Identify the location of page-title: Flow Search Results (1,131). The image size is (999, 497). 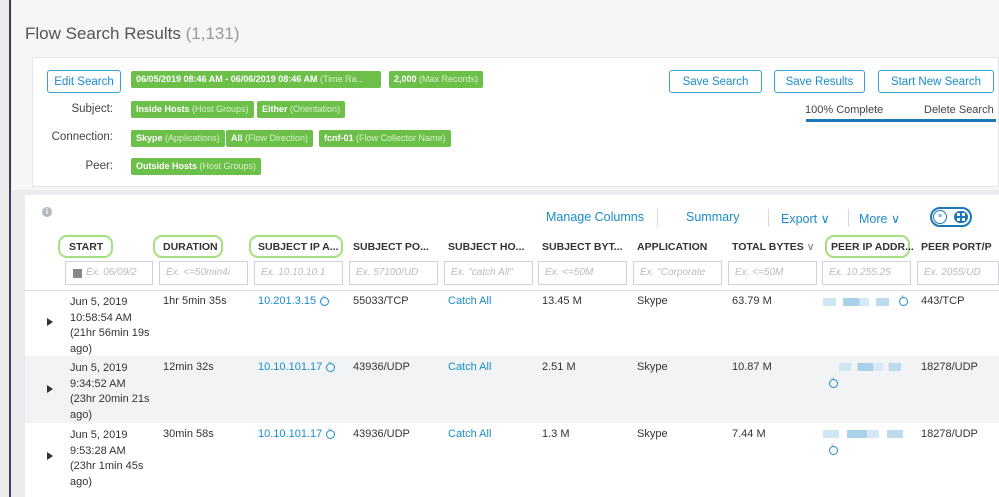
(132, 34).